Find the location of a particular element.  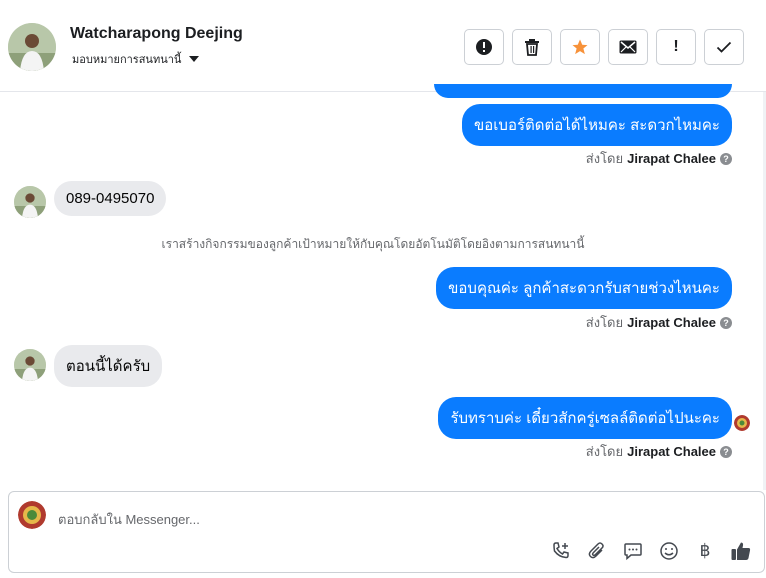

baht-icon: ฿ is located at coordinates (705, 550).